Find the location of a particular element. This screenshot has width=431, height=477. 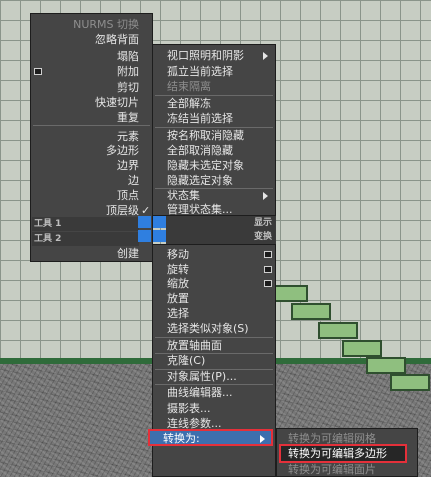

menu-item-unhide-all: 全部取消隐藏 is located at coordinates (200, 150).